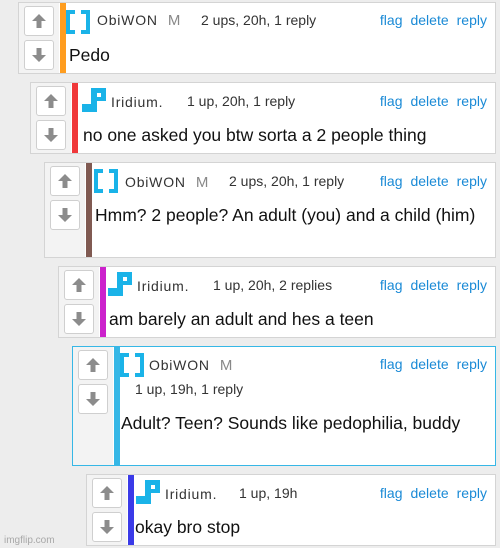 The image size is (500, 548). I want to click on comment-text: okay bro stop, so click(188, 527).